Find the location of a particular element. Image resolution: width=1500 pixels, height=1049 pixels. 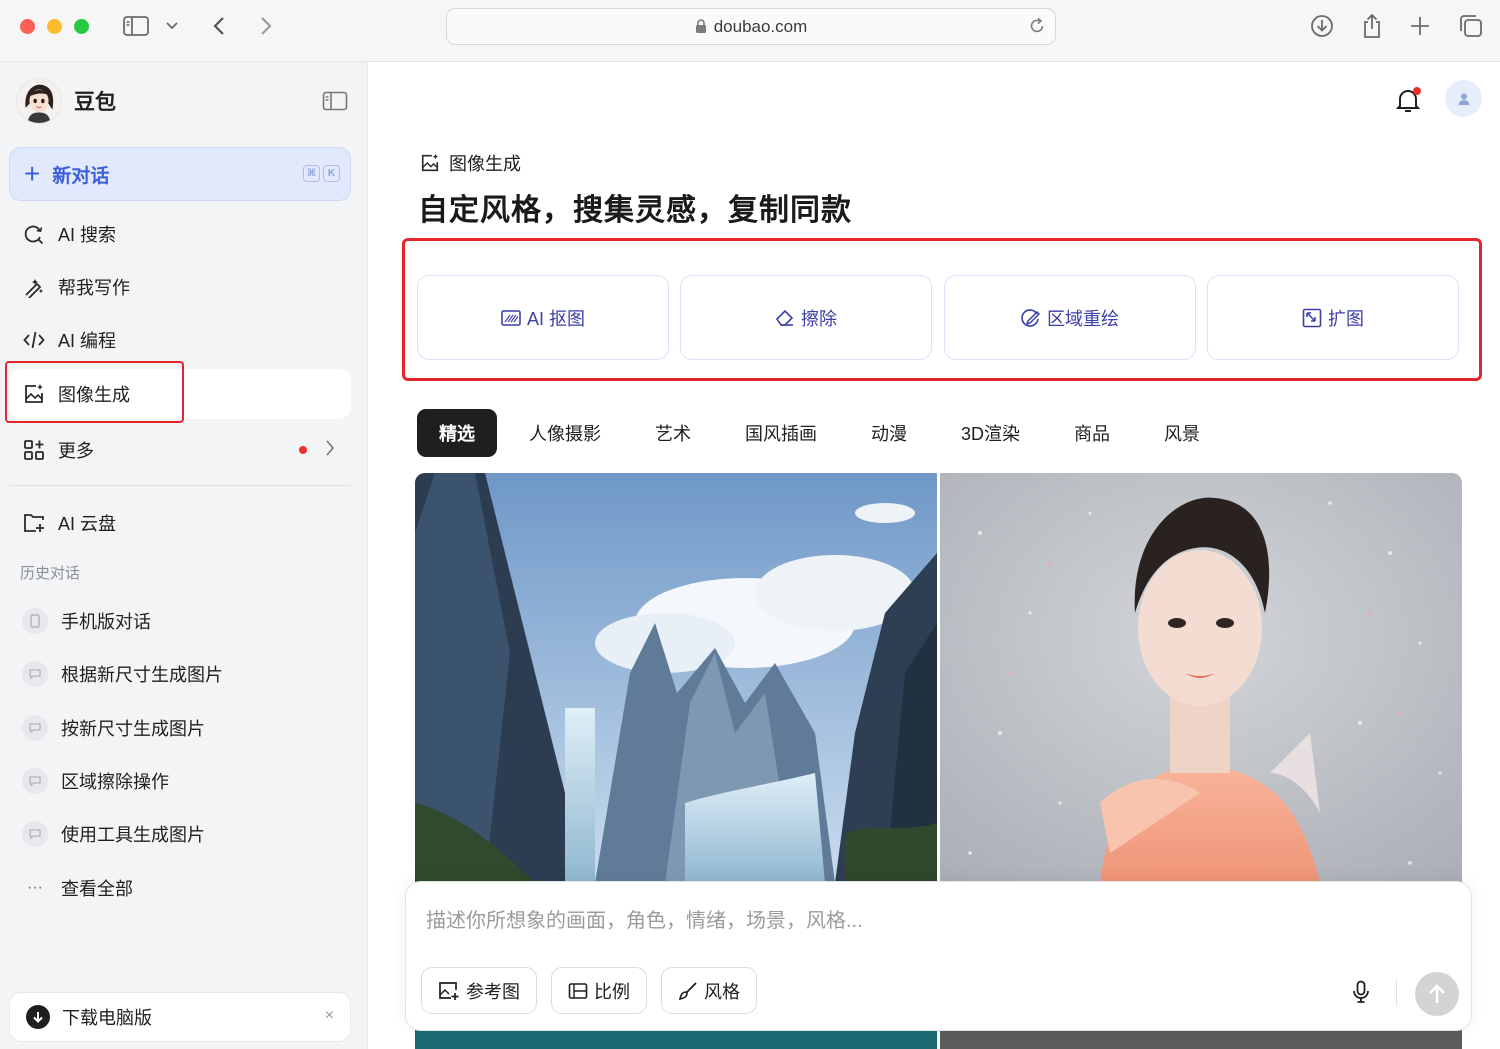

cutout-icon is located at coordinates (511, 317).